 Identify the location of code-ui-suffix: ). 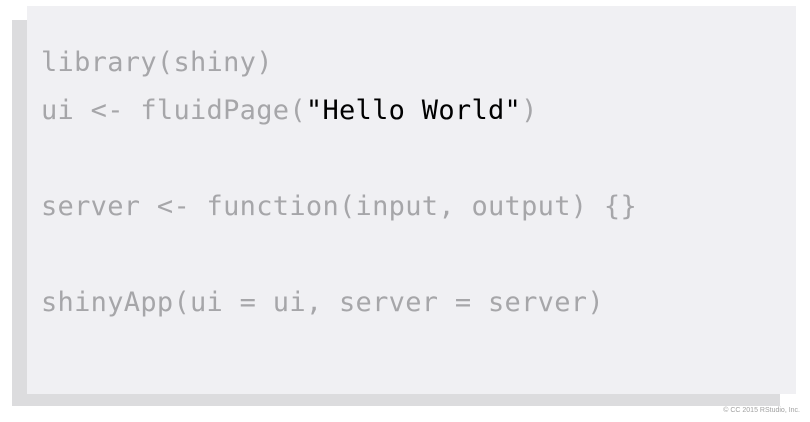
(529, 110).